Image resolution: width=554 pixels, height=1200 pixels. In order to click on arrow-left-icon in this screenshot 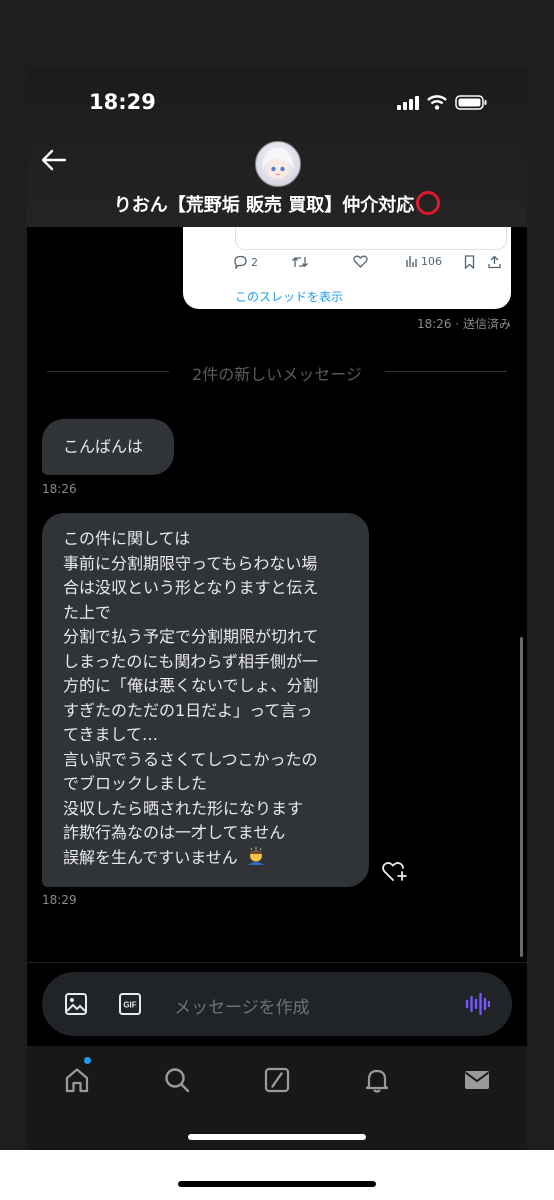, I will do `click(54, 160)`.